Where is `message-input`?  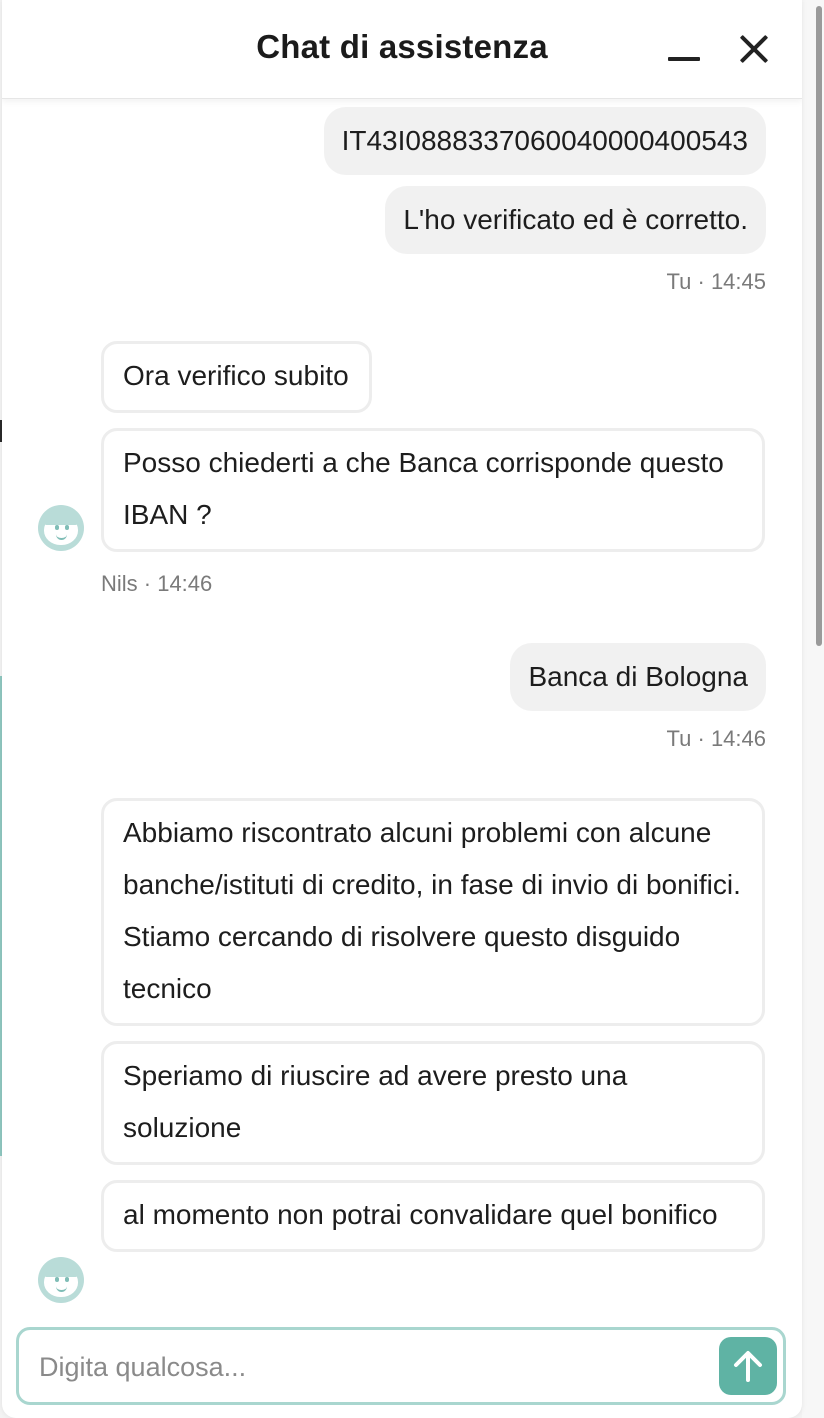 message-input is located at coordinates (364, 1367).